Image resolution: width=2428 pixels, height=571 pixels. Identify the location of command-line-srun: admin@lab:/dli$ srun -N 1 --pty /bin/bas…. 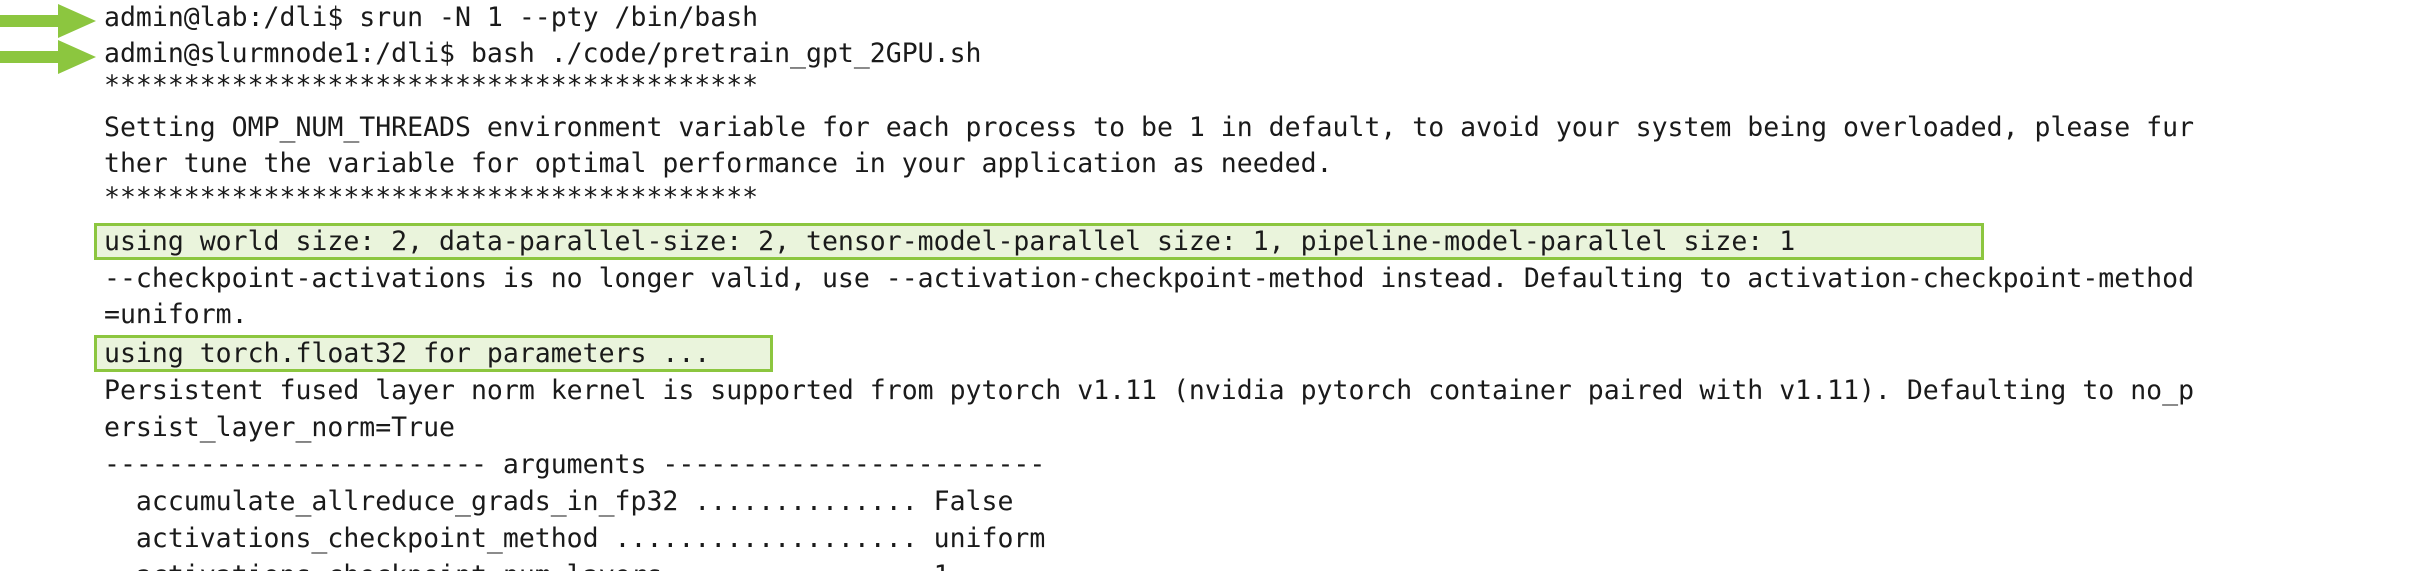
(431, 17).